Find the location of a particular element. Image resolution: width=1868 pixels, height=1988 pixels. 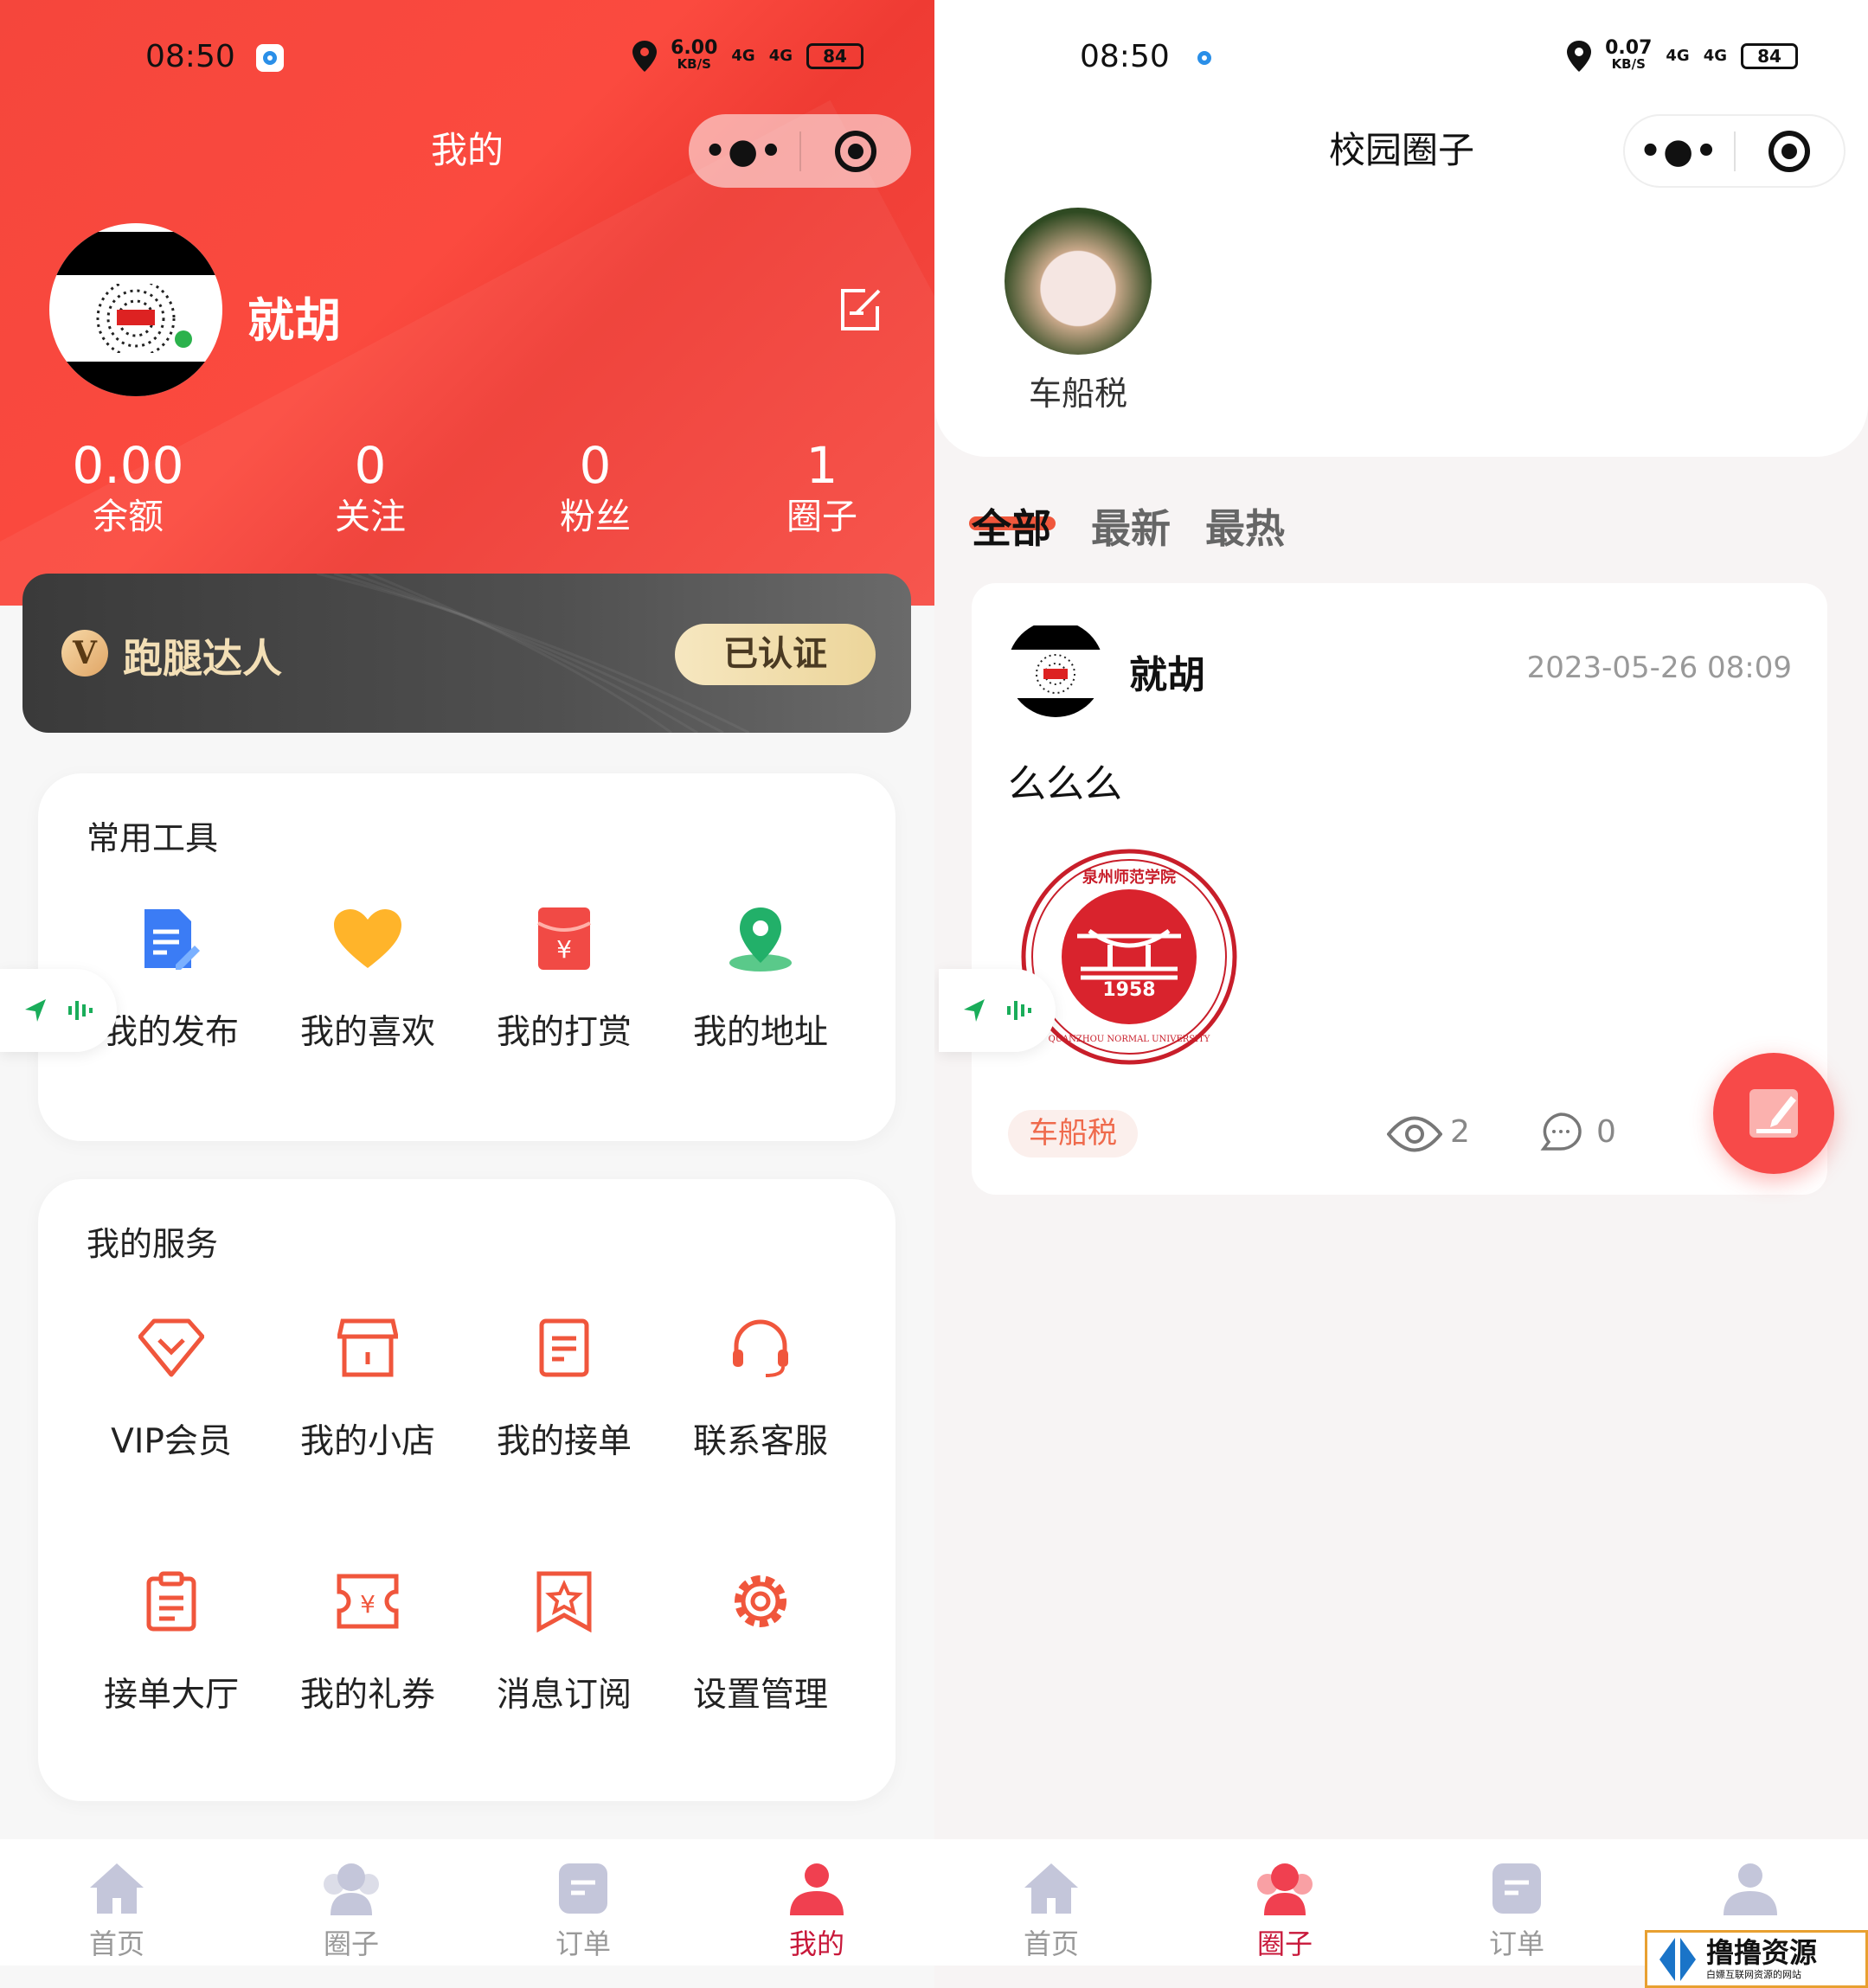

red-envelope-icon: ¥ is located at coordinates (564, 938).